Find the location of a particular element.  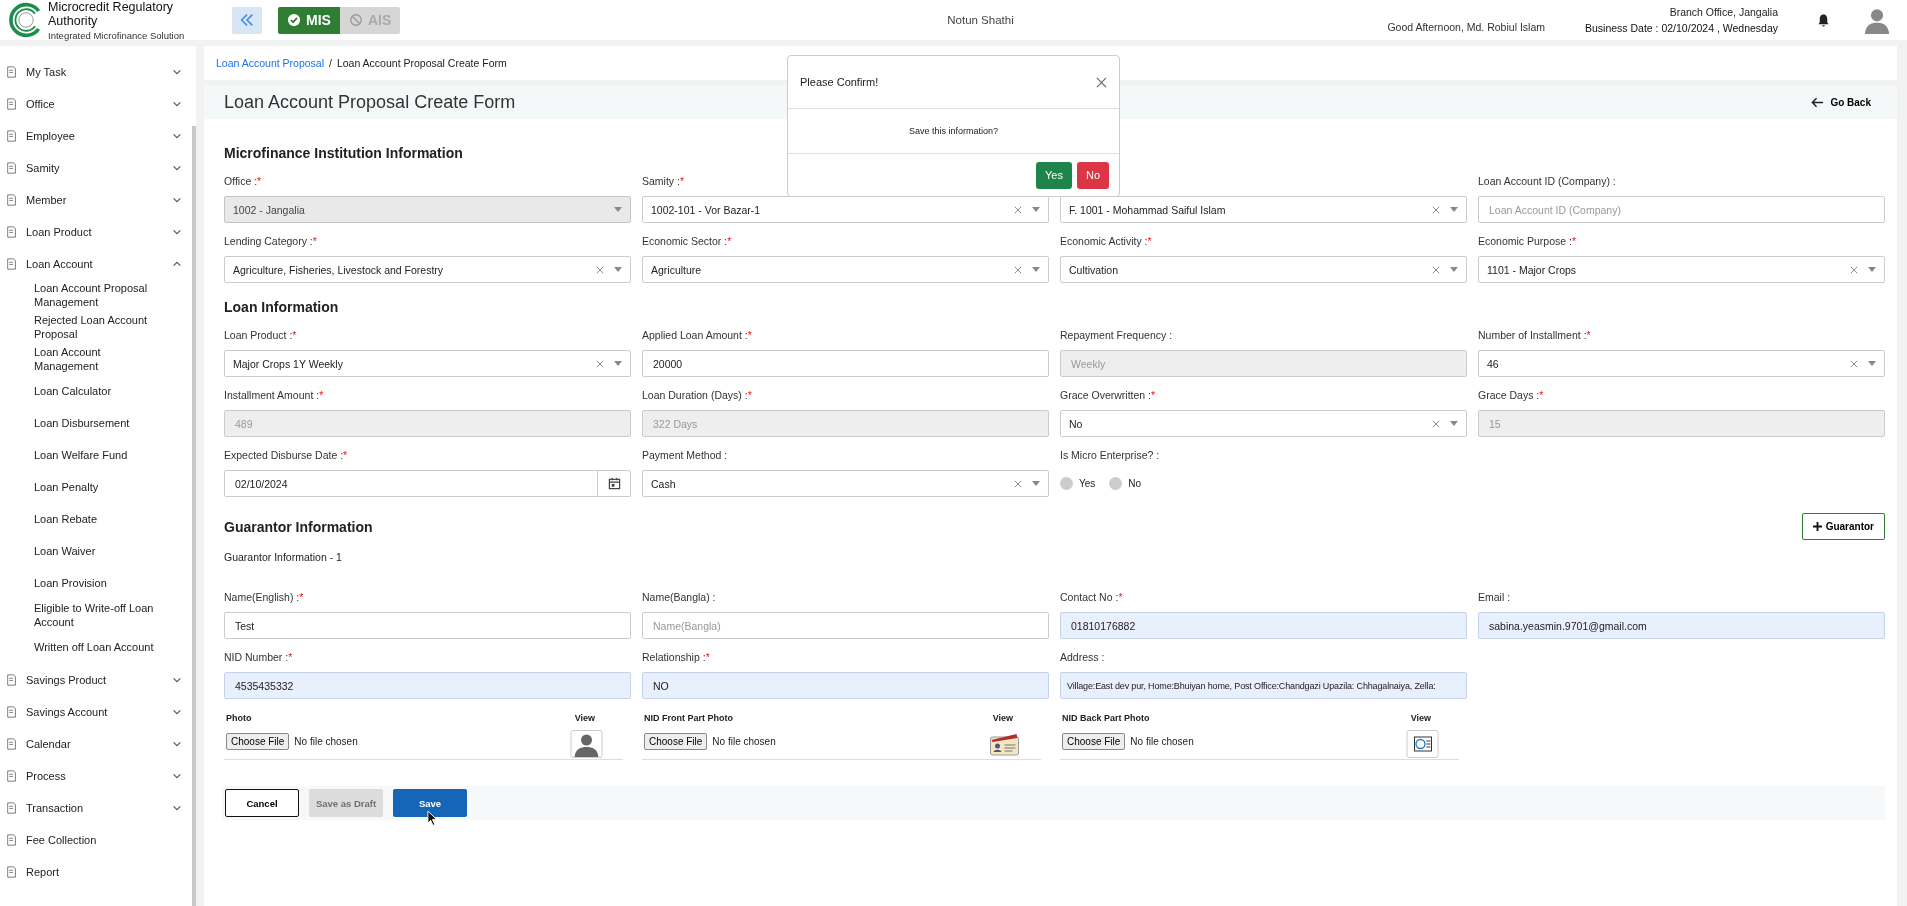

field-label: NID Number :* is located at coordinates (259, 658).